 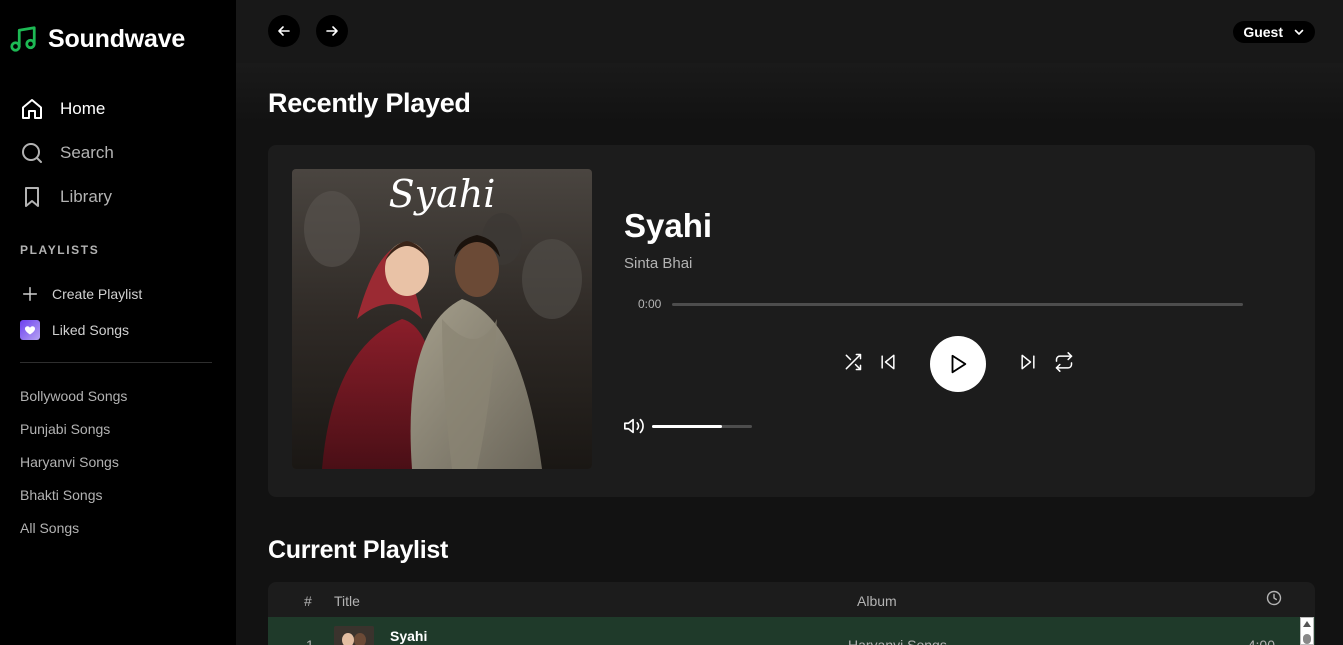 I want to click on app-name: Soundwave, so click(x=117, y=38).